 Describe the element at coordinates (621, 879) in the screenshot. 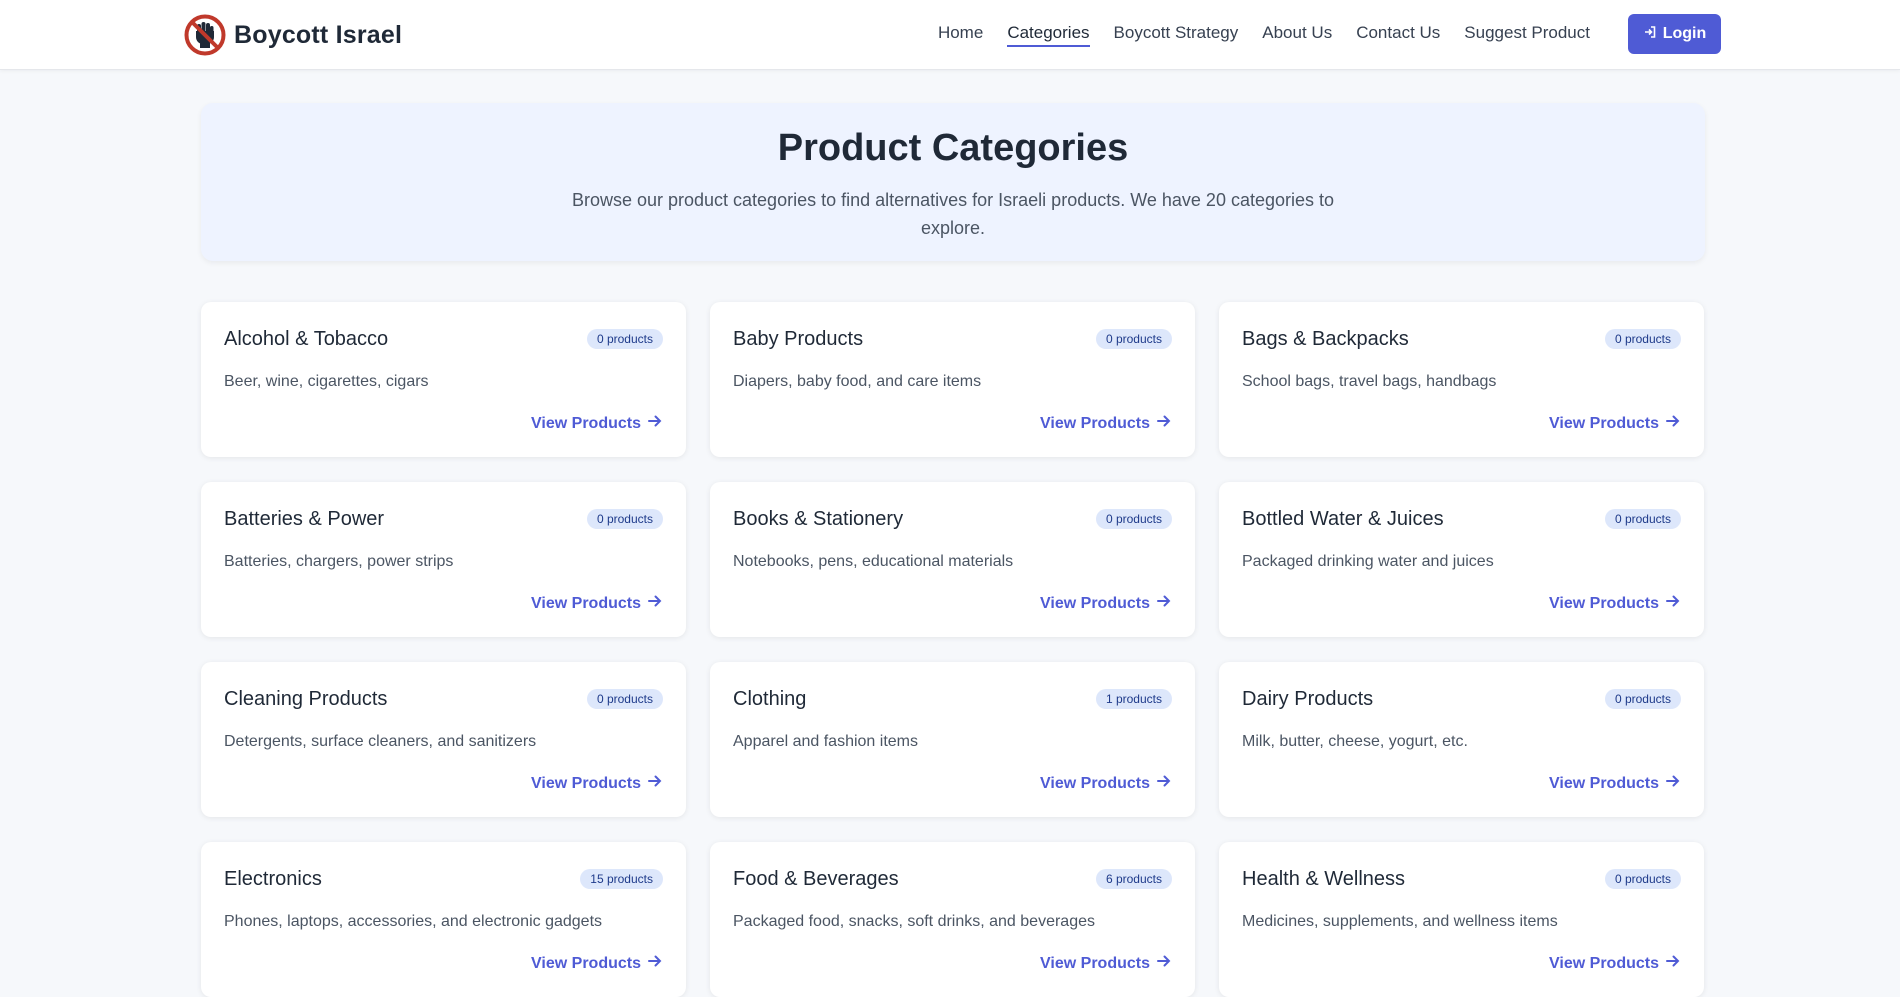

I see `product-count-badge: 15 products` at that location.